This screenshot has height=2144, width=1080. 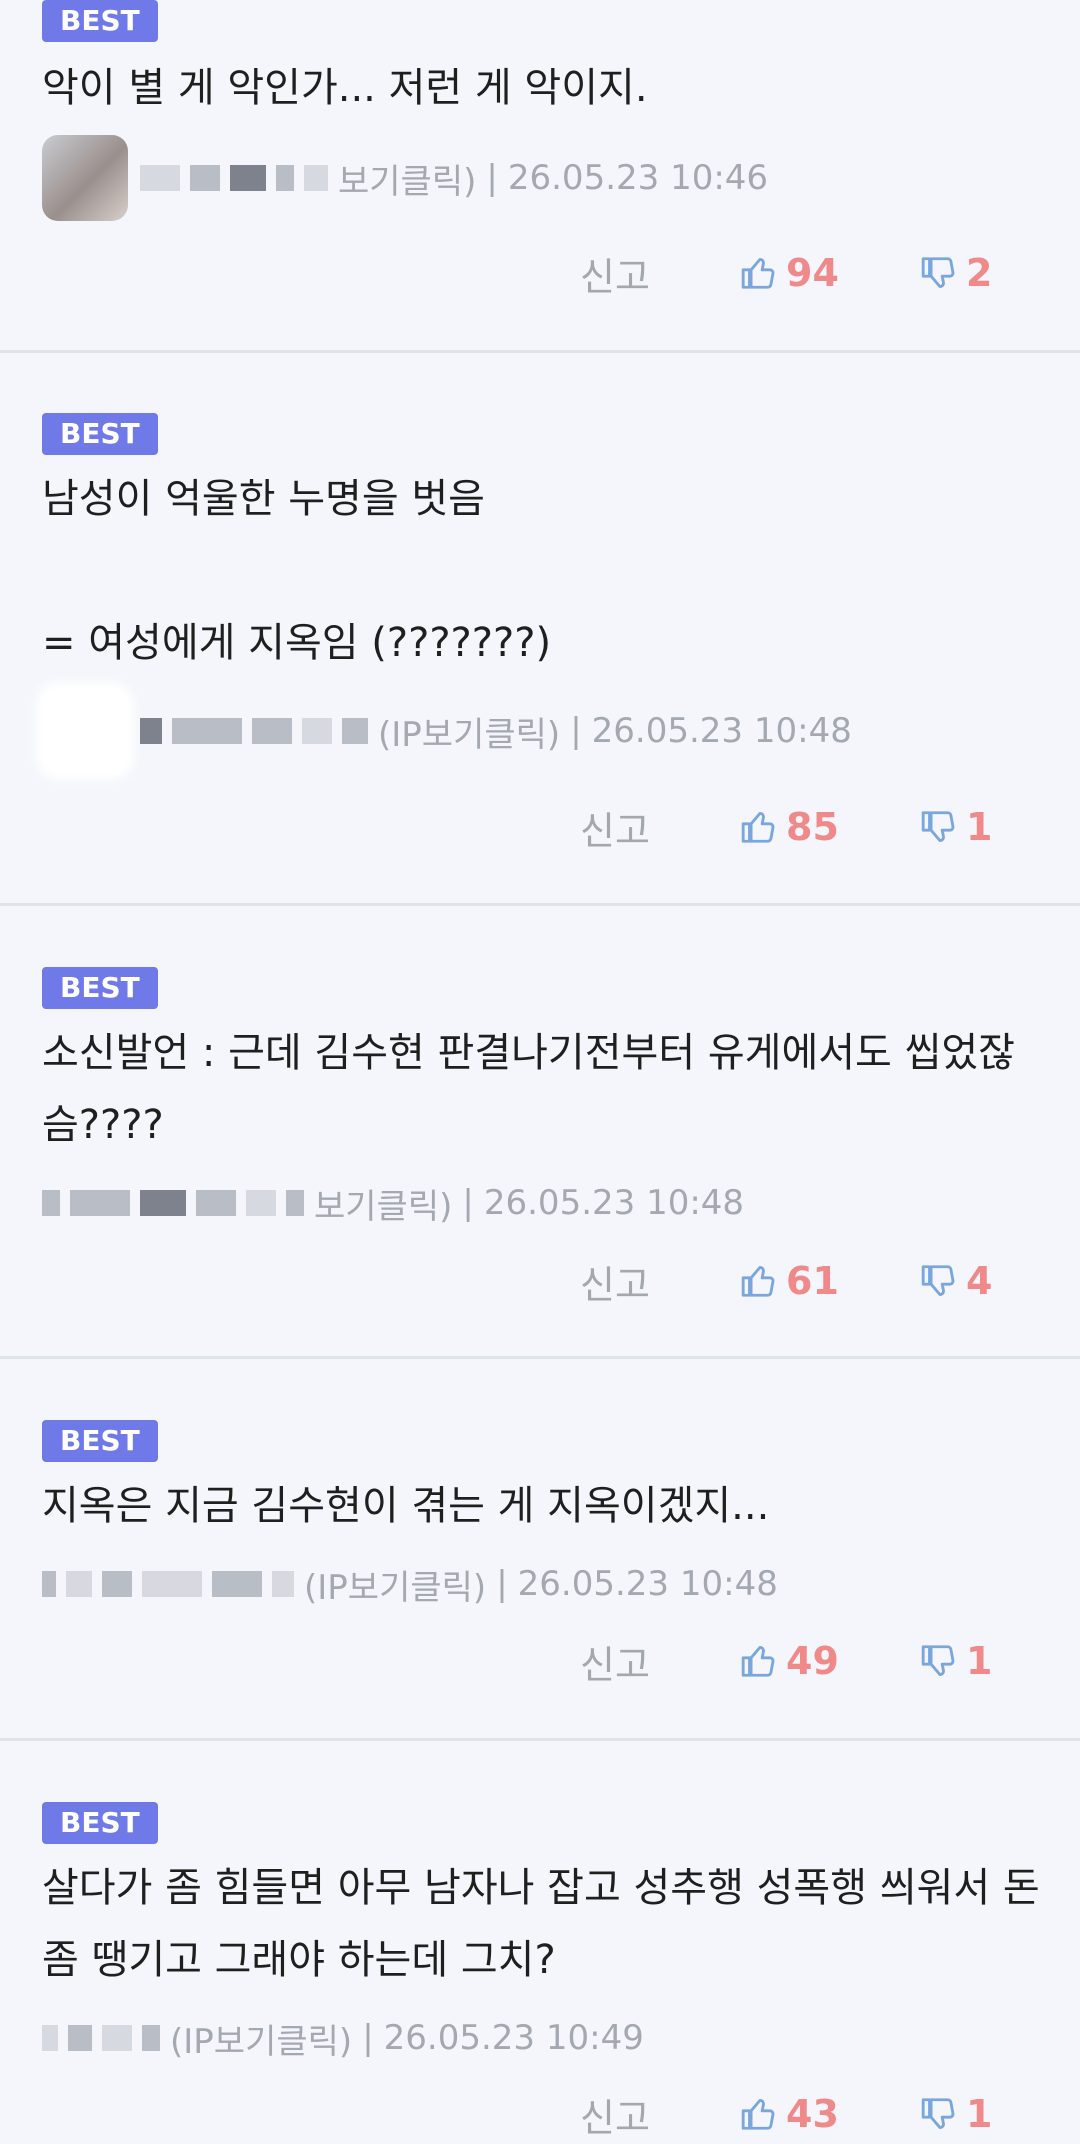 What do you see at coordinates (956, 1281) in the screenshot?
I see `dislike-button: 4` at bounding box center [956, 1281].